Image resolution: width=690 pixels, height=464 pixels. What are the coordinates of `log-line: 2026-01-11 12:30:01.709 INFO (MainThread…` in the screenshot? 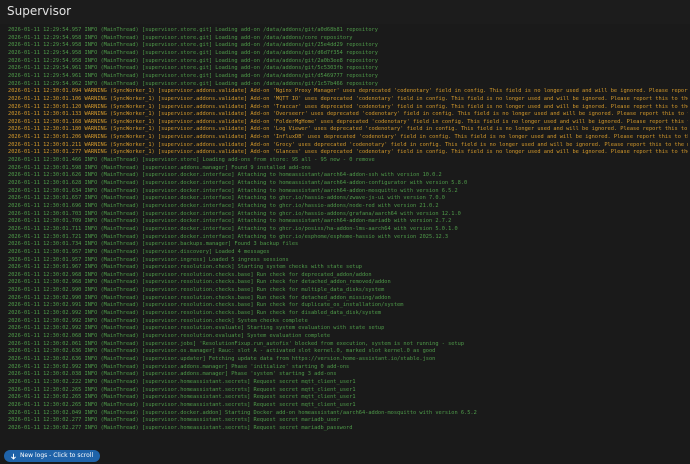 It's located at (230, 221).